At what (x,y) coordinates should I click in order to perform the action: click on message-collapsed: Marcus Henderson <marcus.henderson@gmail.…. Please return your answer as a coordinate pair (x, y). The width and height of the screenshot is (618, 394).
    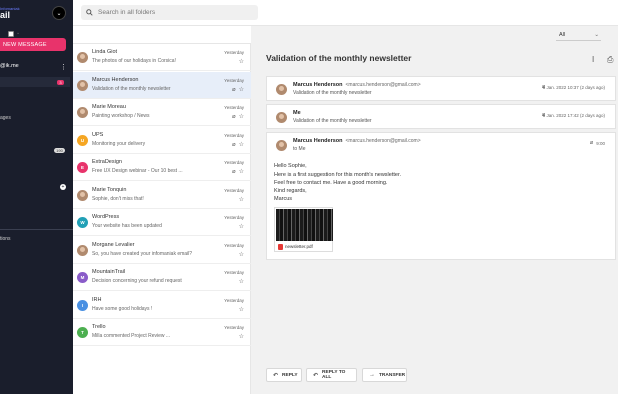
    Looking at the image, I should click on (441, 88).